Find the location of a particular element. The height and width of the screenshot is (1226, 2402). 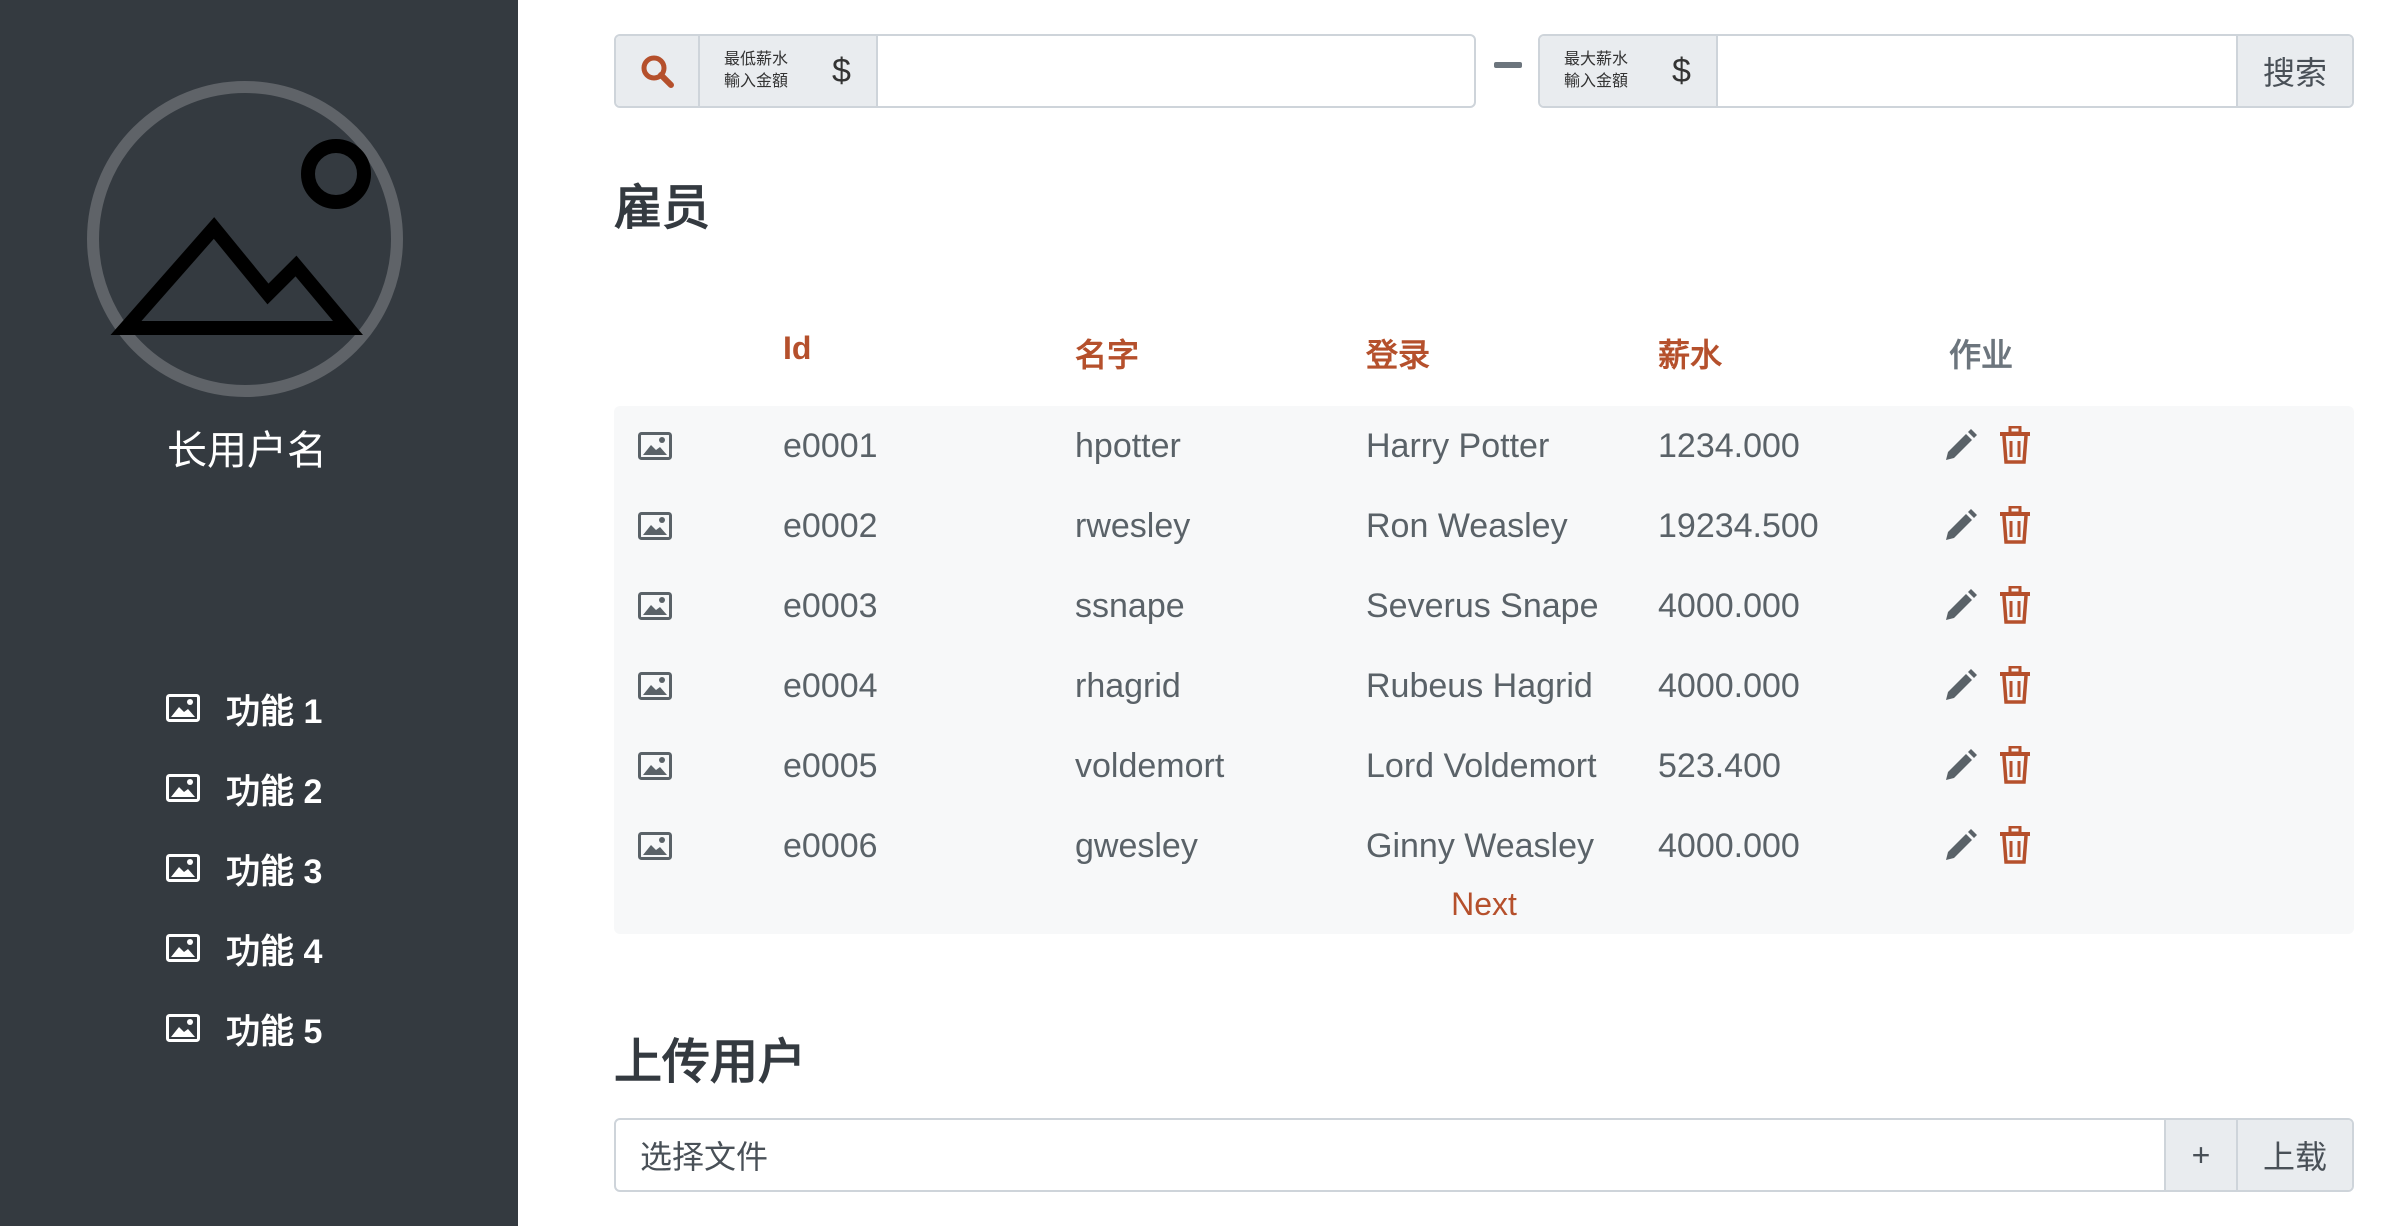

max-salary-group: 最大薪水 輸入金額 $ 搜索 is located at coordinates (1946, 71).